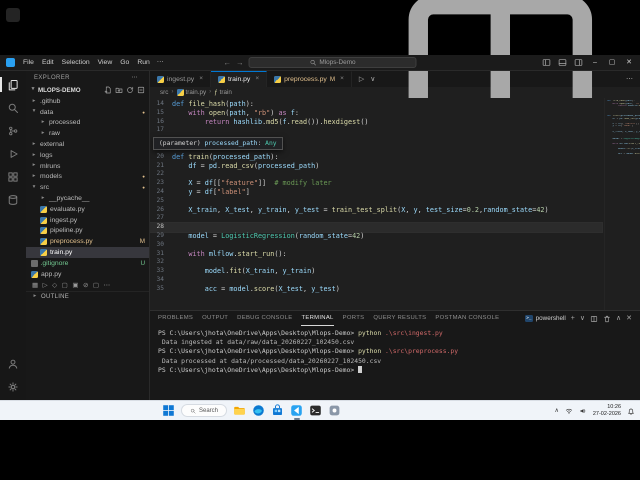 The height and width of the screenshot is (480, 640). I want to click on command-center-search: Mlops-Demo, so click(332, 62).